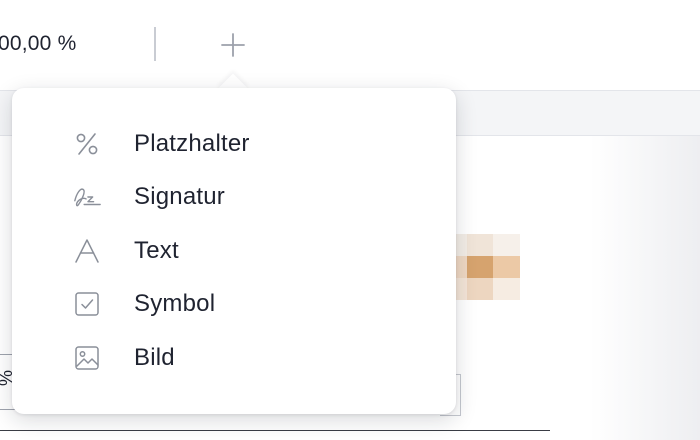  Describe the element at coordinates (234, 305) in the screenshot. I see `menu-item-symbol: Symbol` at that location.